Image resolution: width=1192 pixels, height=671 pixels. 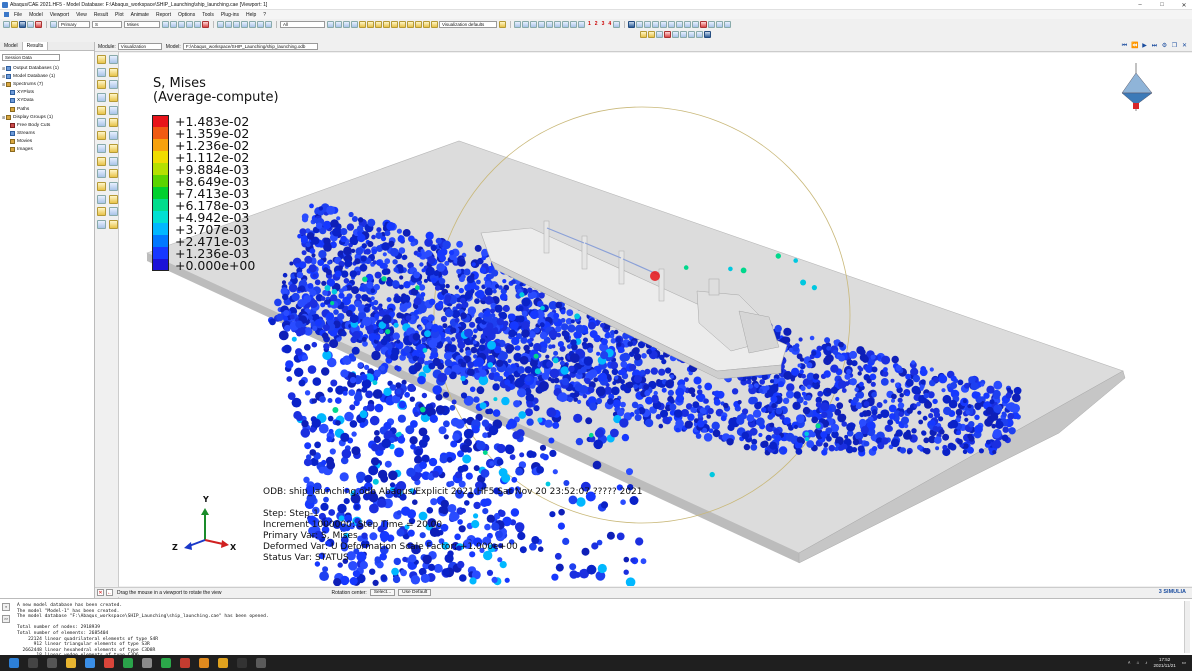 I want to click on plot-deformed-icon, so click(x=113, y=59).